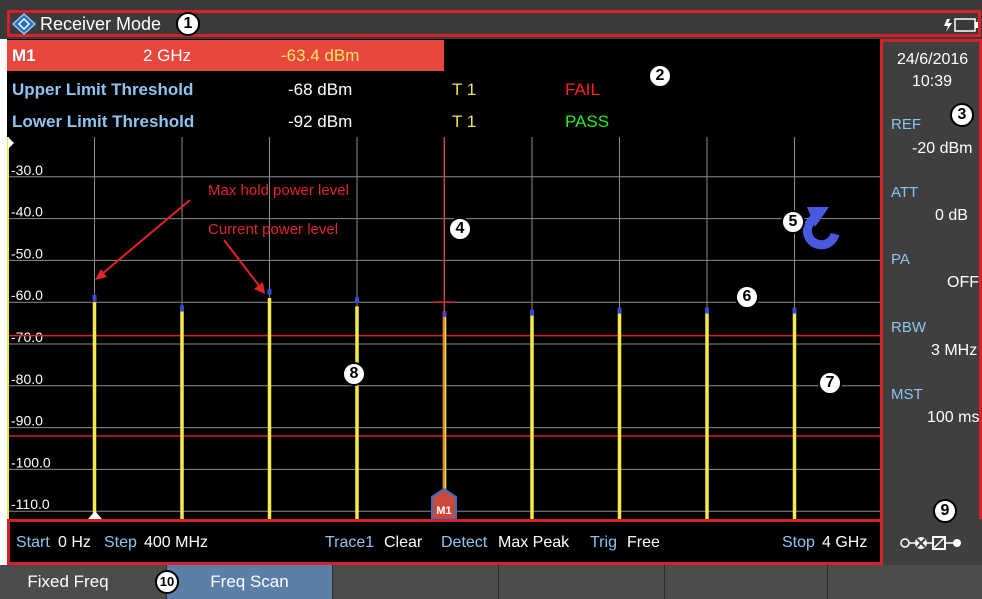 Image resolution: width=982 pixels, height=599 pixels. Describe the element at coordinates (582, 89) in the screenshot. I see `upper-limit-result: FAIL` at that location.